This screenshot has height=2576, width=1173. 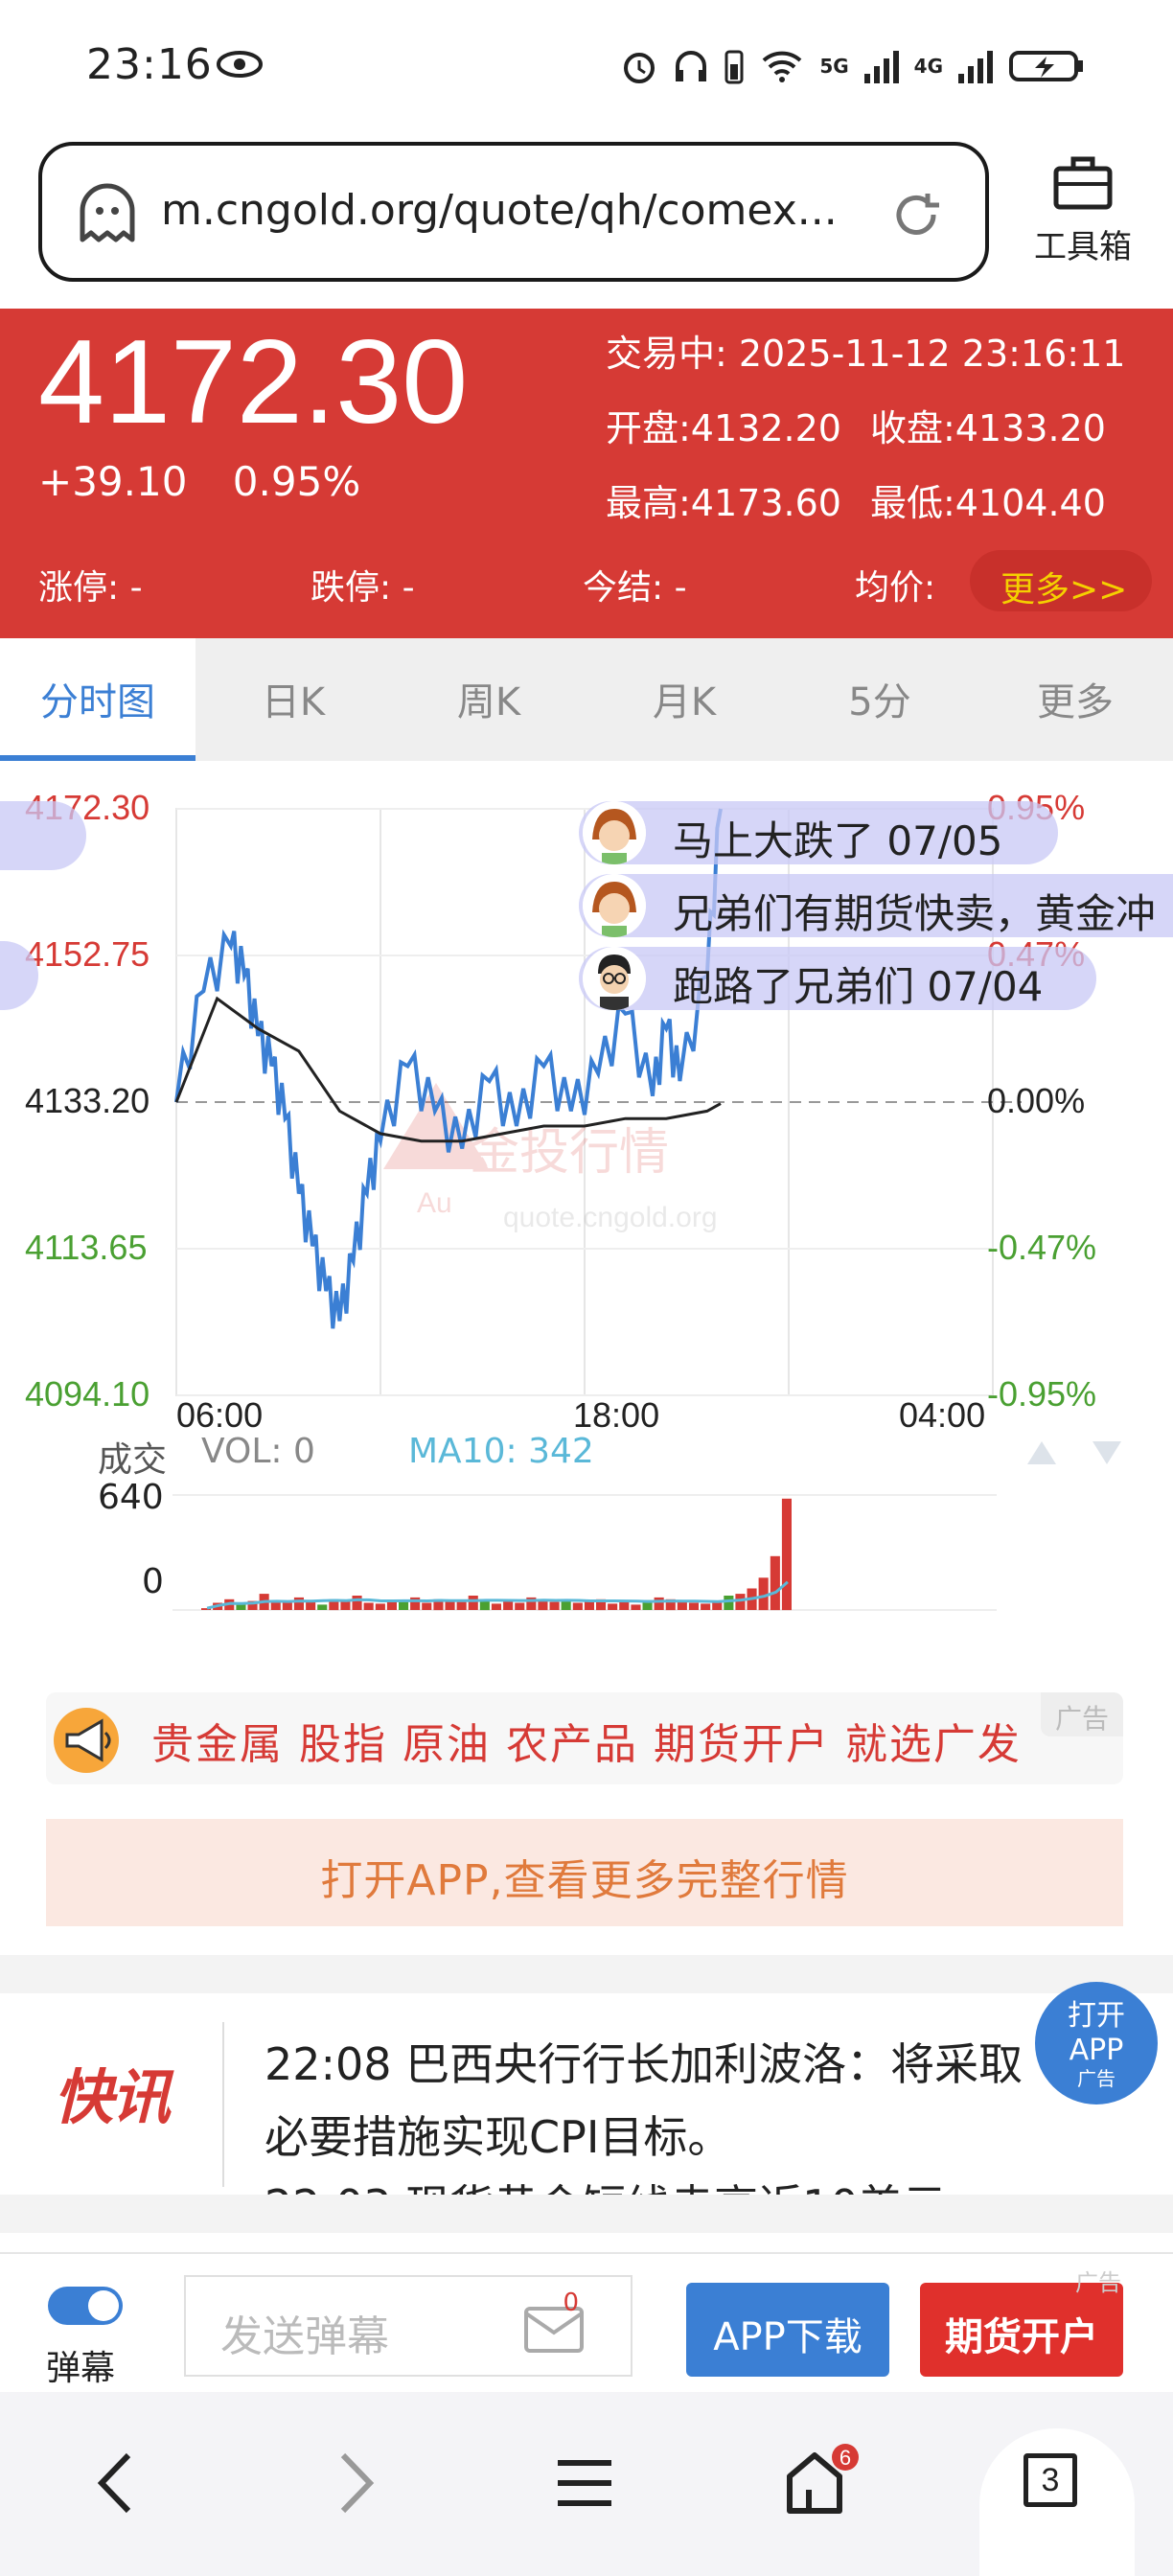 What do you see at coordinates (845, 2458) in the screenshot?
I see `home-badge: 6` at bounding box center [845, 2458].